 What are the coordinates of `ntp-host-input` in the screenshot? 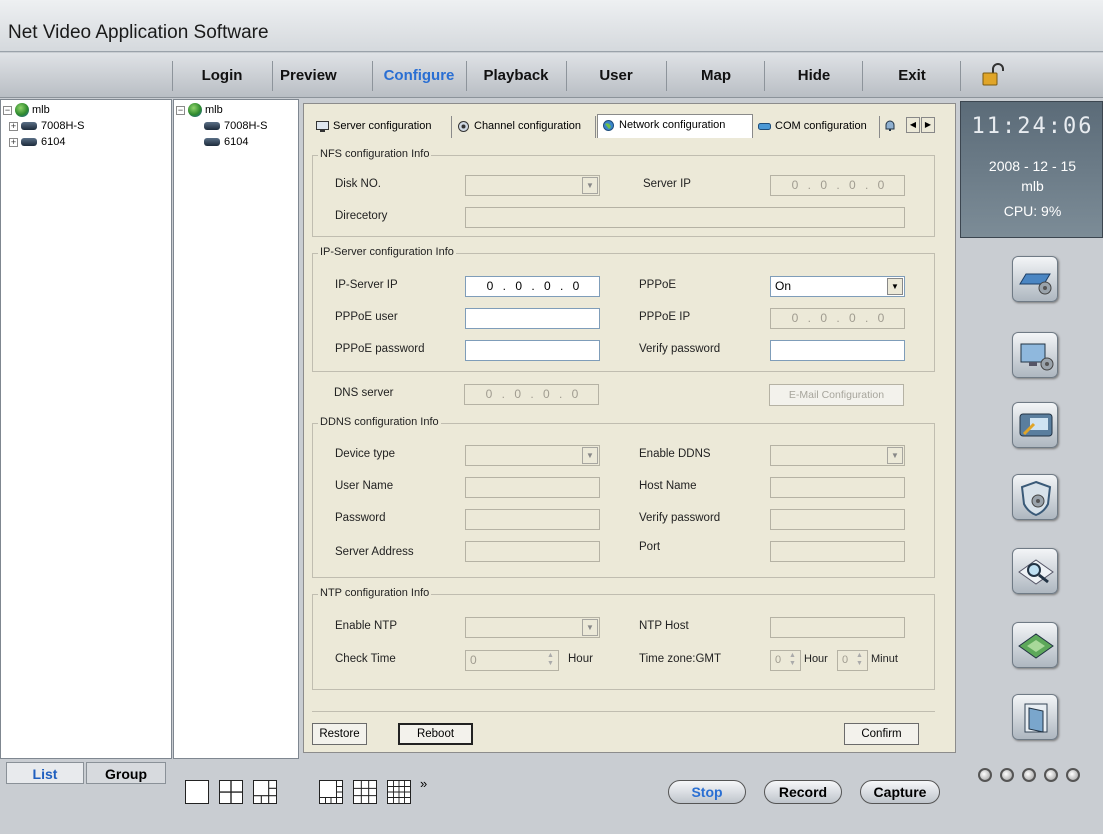 It's located at (837, 627).